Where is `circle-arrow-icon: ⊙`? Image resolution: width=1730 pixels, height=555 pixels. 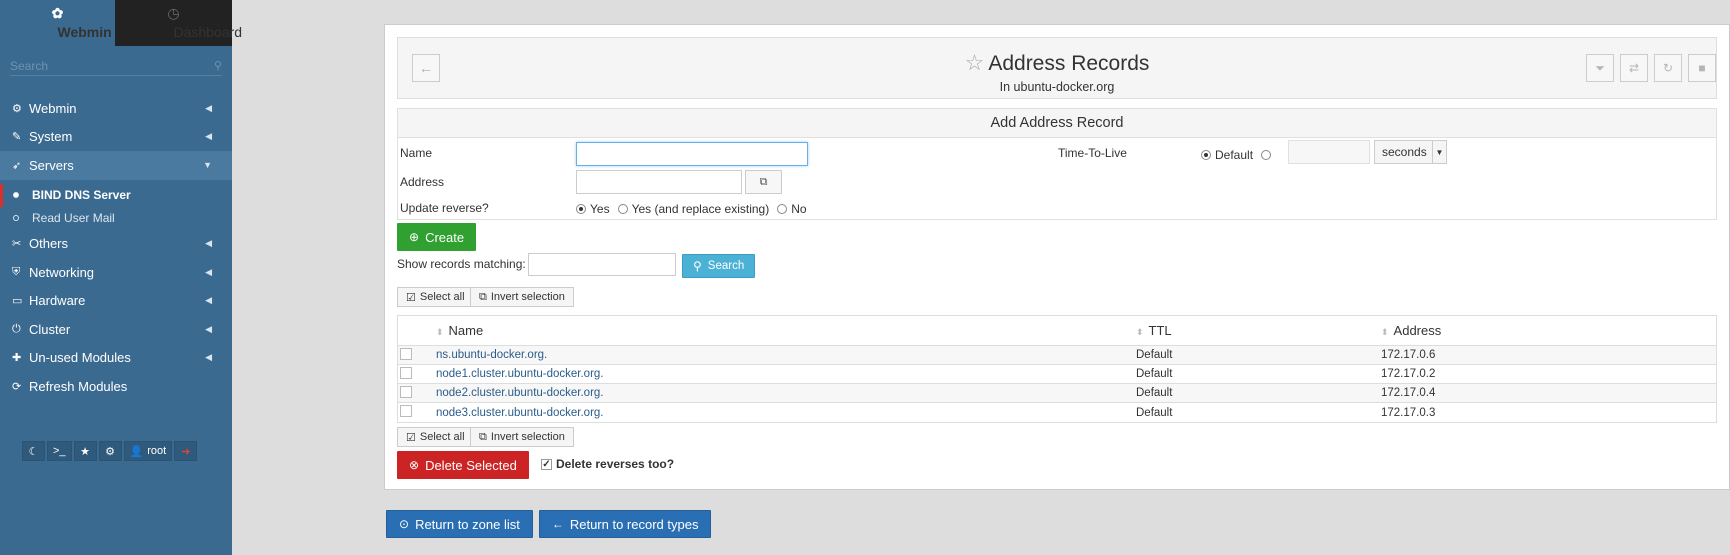
circle-arrow-icon: ⊙ is located at coordinates (404, 524).